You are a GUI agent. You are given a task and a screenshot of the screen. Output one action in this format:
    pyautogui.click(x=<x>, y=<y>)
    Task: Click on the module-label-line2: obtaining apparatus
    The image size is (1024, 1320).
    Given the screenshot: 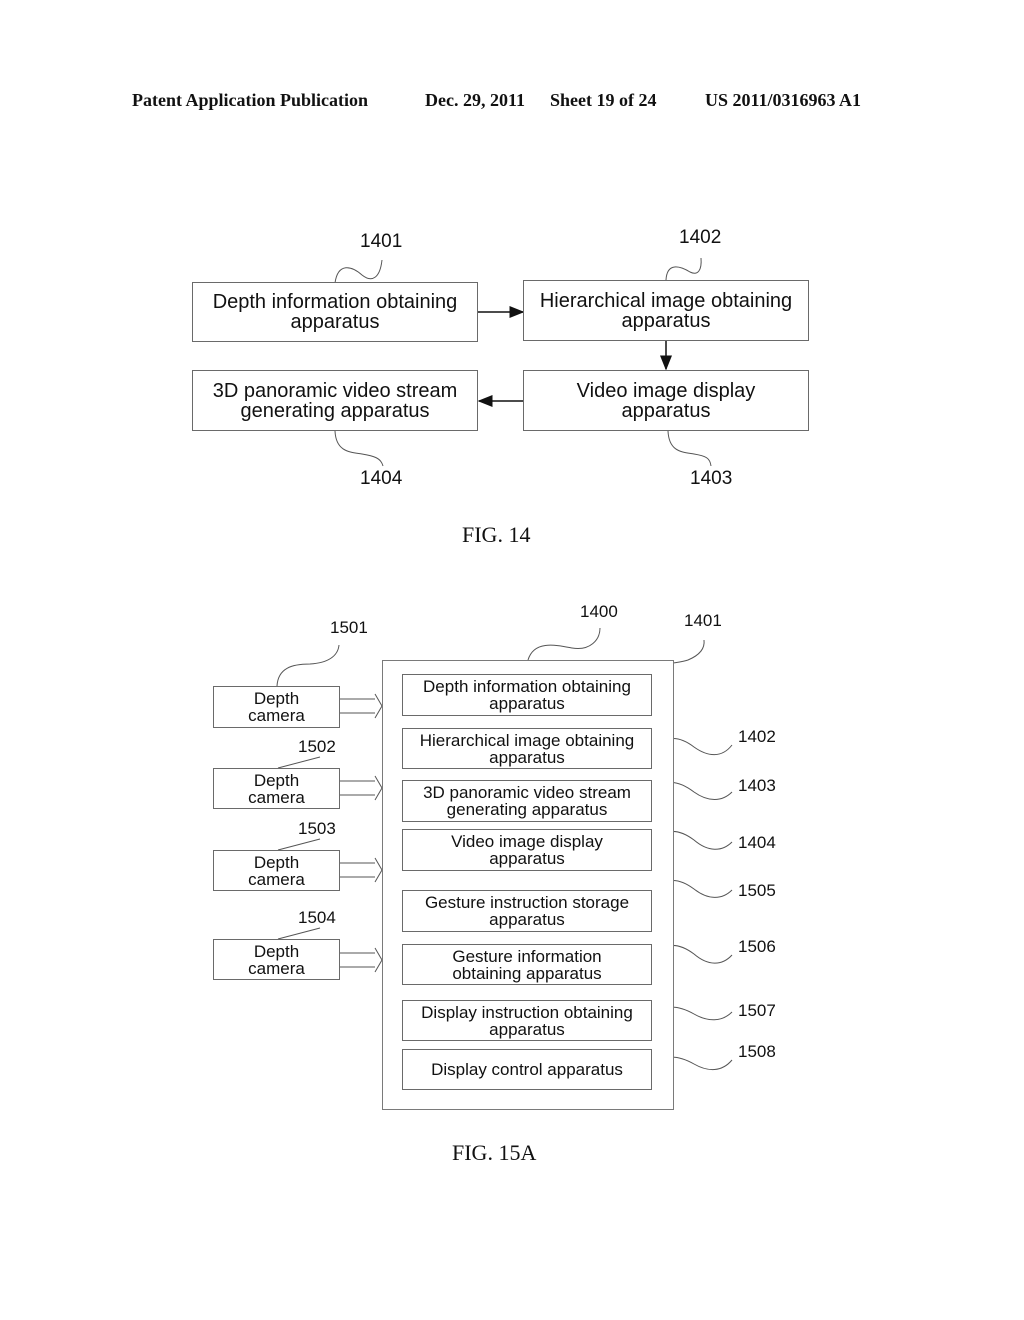 What is the action you would take?
    pyautogui.click(x=527, y=973)
    